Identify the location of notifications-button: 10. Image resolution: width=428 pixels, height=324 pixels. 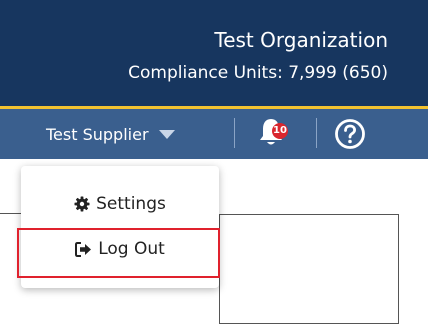
(278, 134).